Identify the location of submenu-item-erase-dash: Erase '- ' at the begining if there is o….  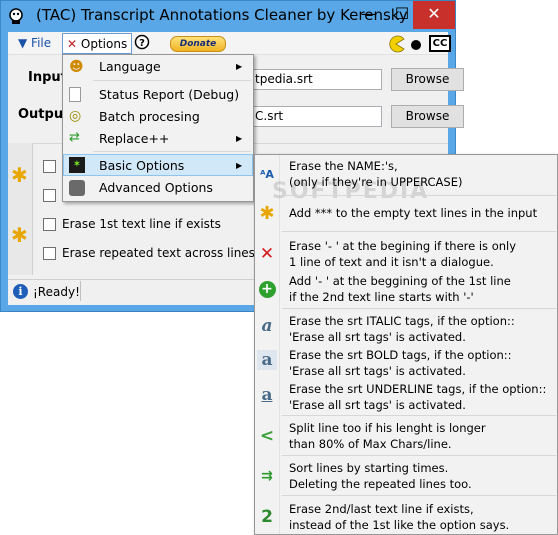
(402, 254).